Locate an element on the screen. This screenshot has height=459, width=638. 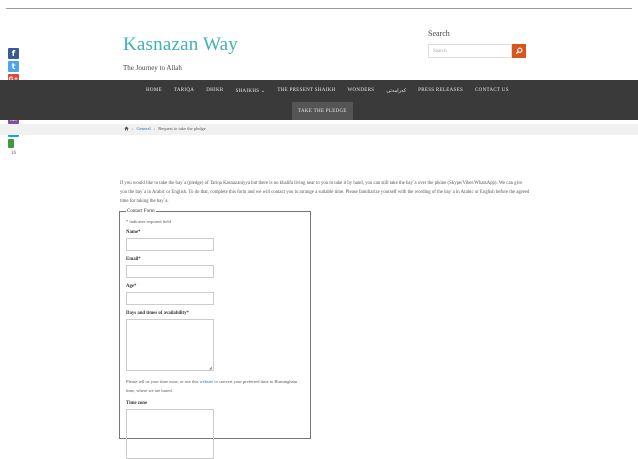
form-legend: Contact Form is located at coordinates (141, 211).